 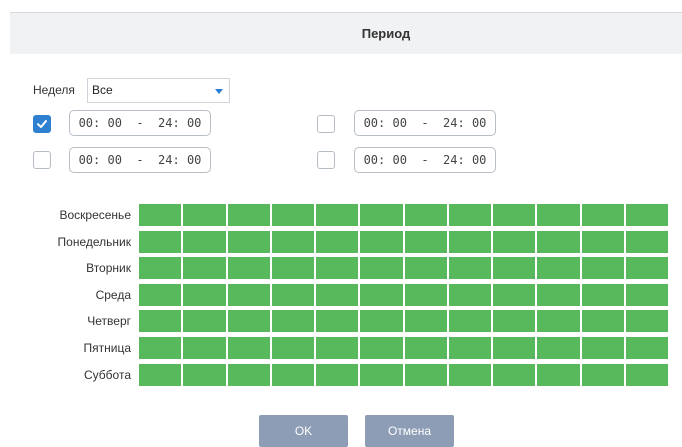 I want to click on period-4-time: 00: 00 - 24: 00, so click(x=425, y=160).